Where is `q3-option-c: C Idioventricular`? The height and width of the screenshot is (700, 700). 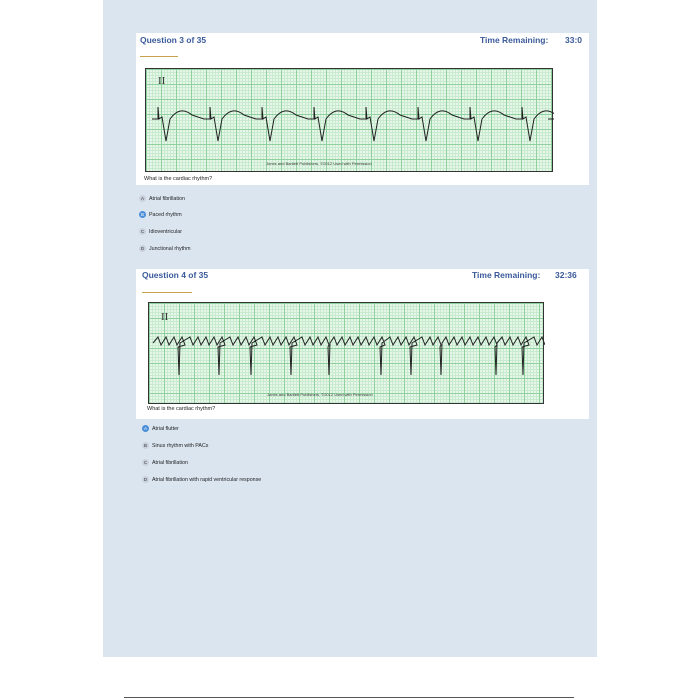 q3-option-c: C Idioventricular is located at coordinates (160, 231).